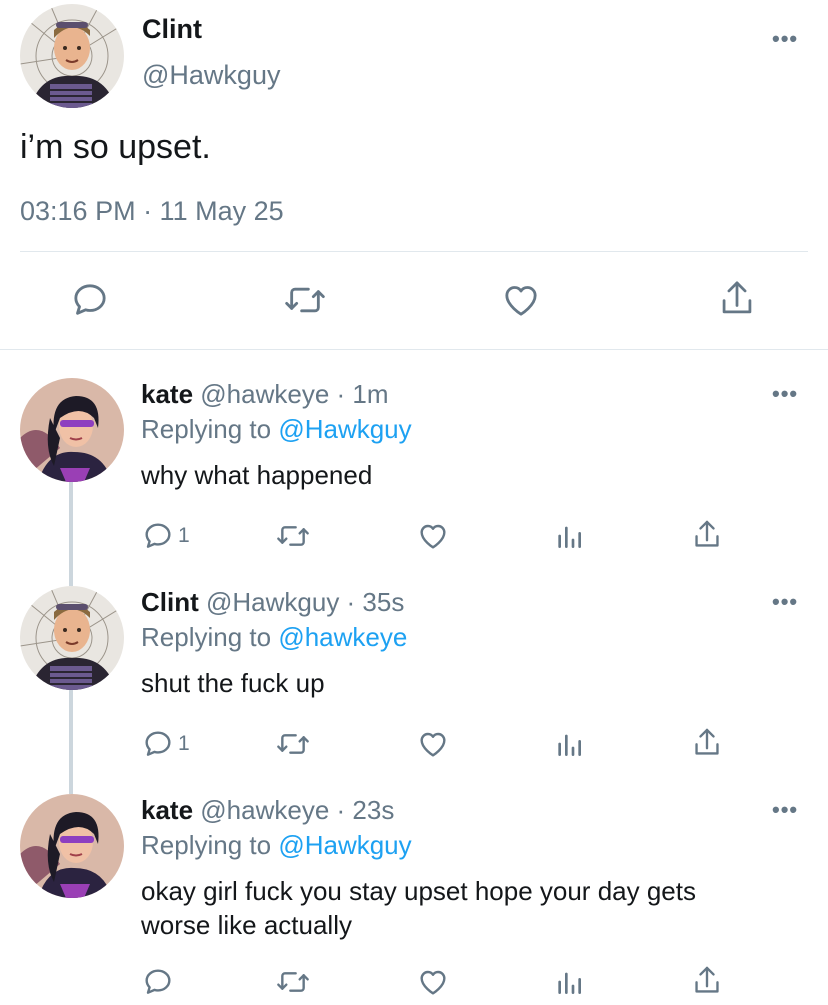  I want to click on main-tweet-timestamp: 03:16 PM · 11 May 25, so click(152, 211).